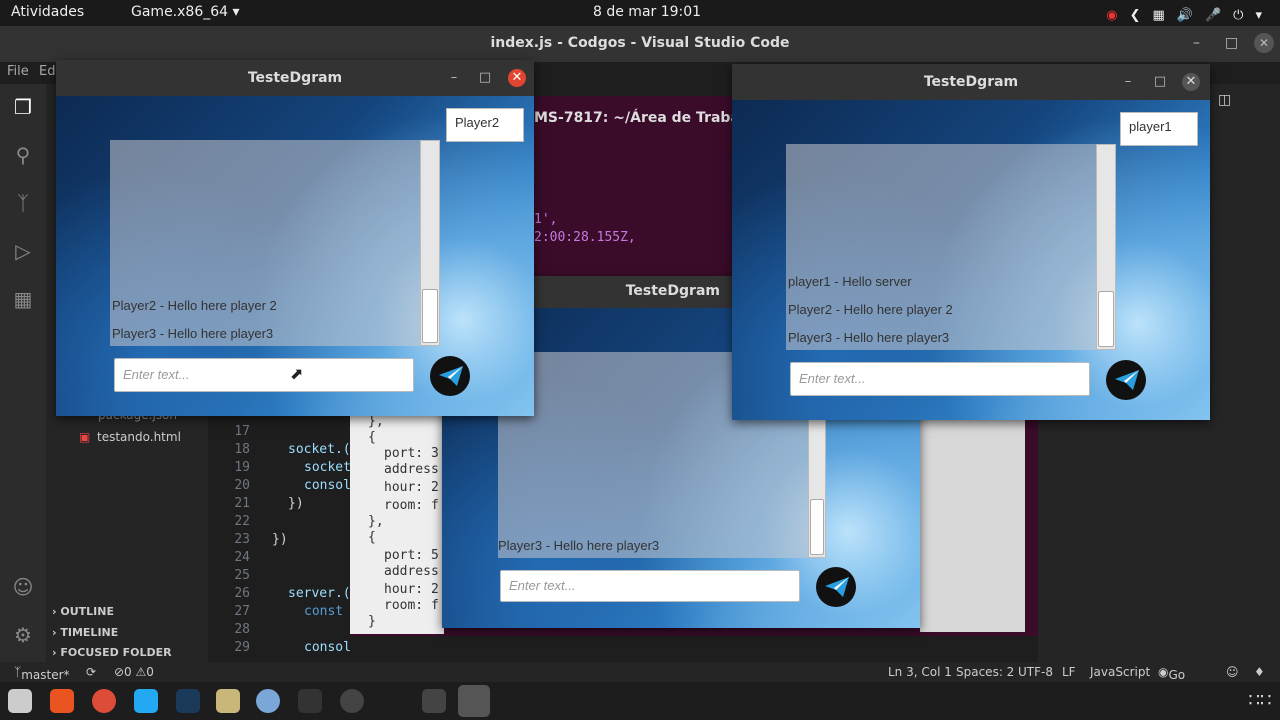 Image resolution: width=1280 pixels, height=720 pixels. I want to click on search-icon: ⚲, so click(23, 155).